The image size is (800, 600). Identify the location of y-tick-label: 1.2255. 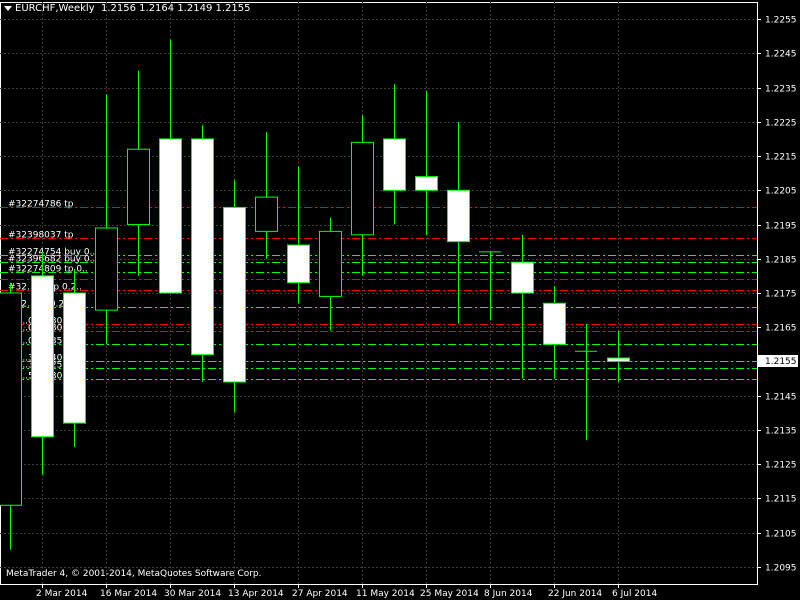
(781, 21).